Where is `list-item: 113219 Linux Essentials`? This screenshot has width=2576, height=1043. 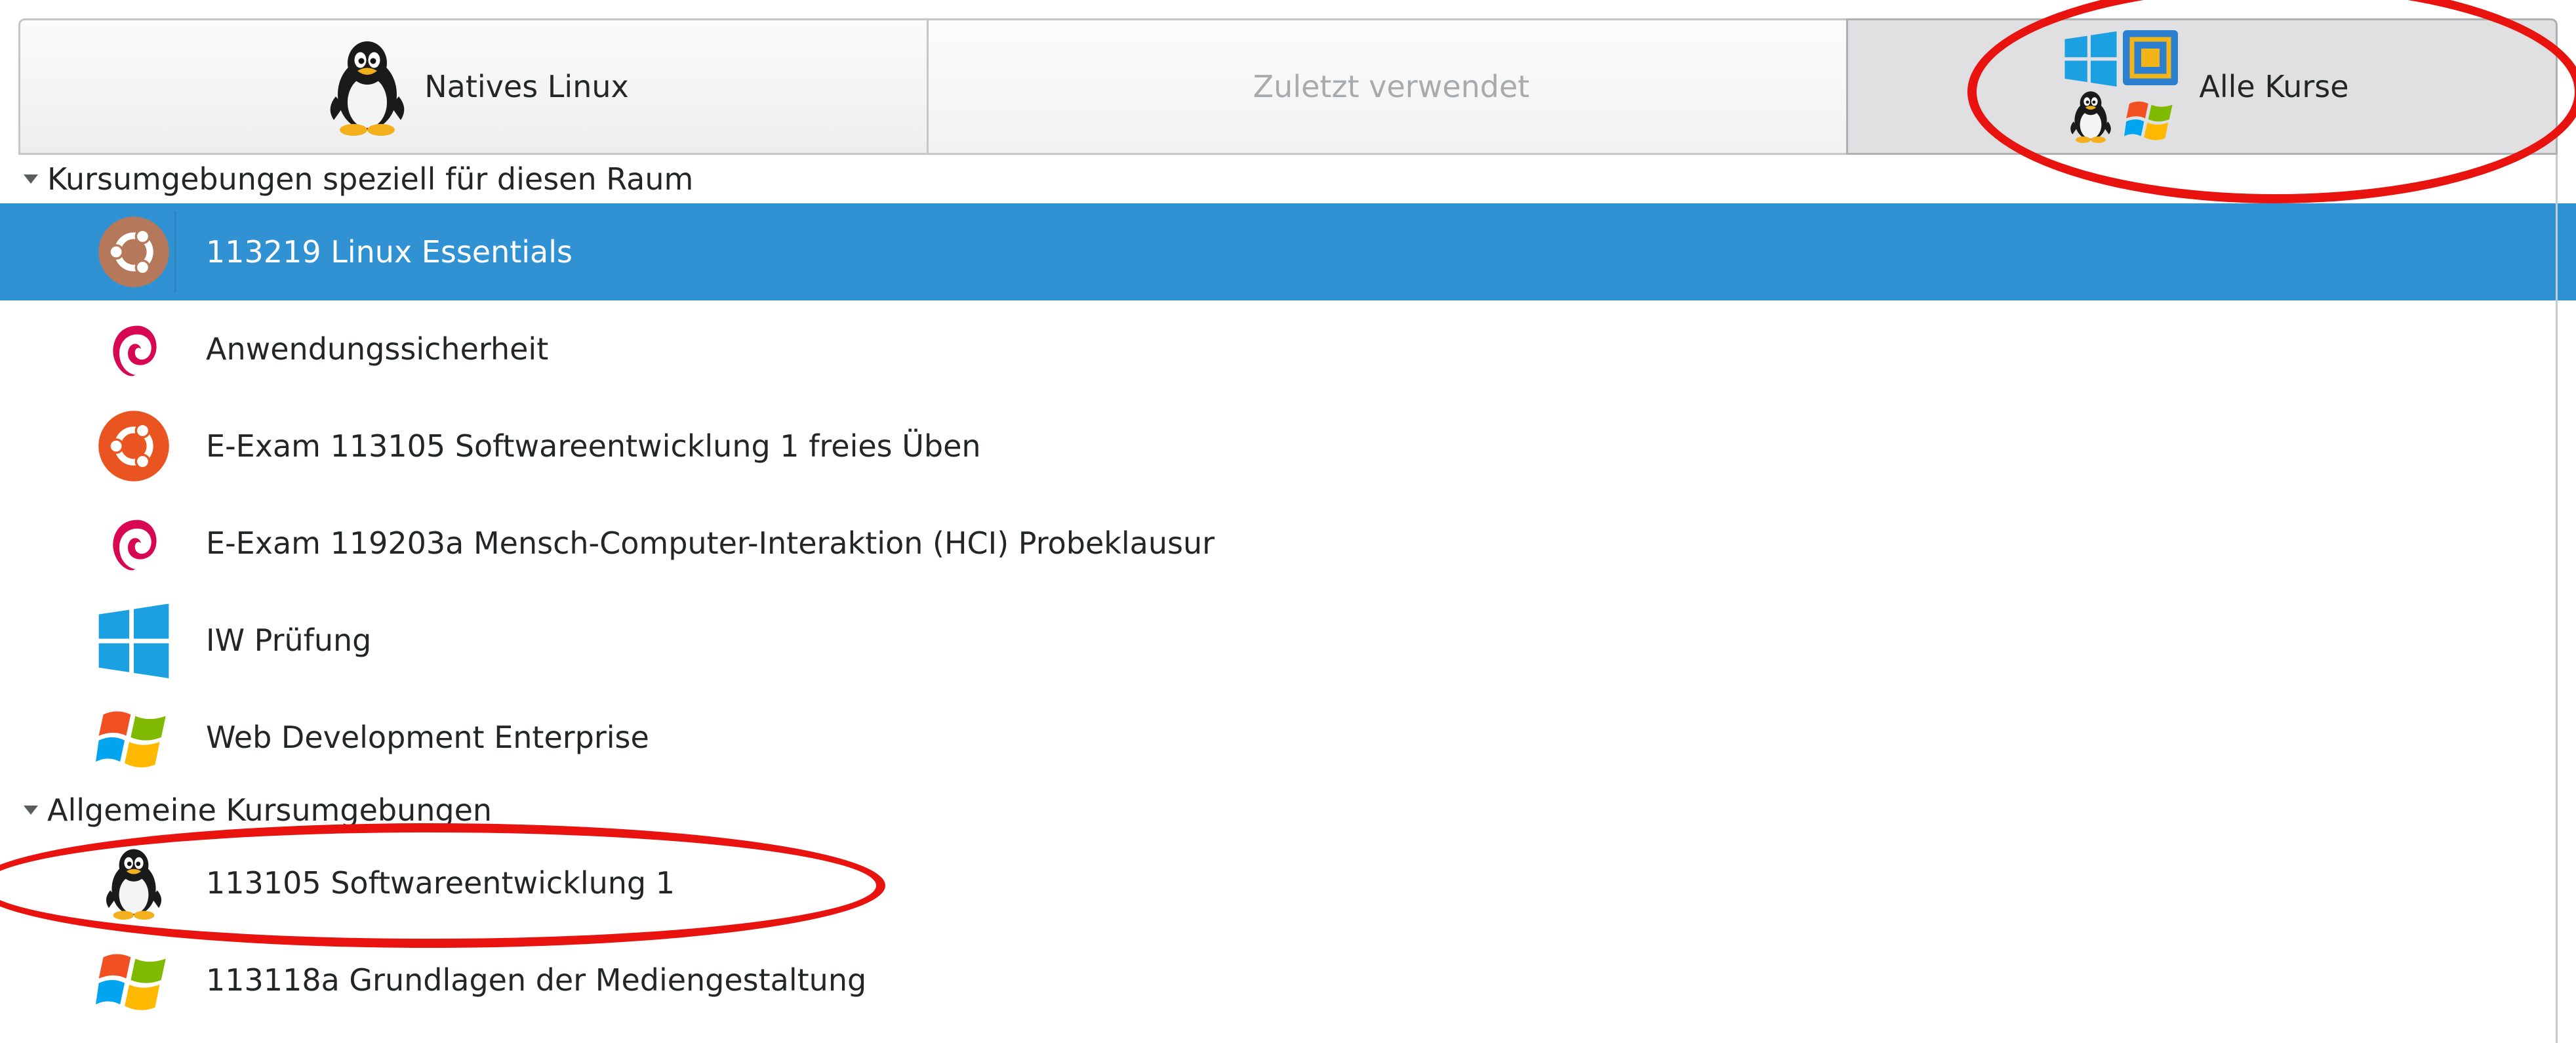 list-item: 113219 Linux Essentials is located at coordinates (1288, 251).